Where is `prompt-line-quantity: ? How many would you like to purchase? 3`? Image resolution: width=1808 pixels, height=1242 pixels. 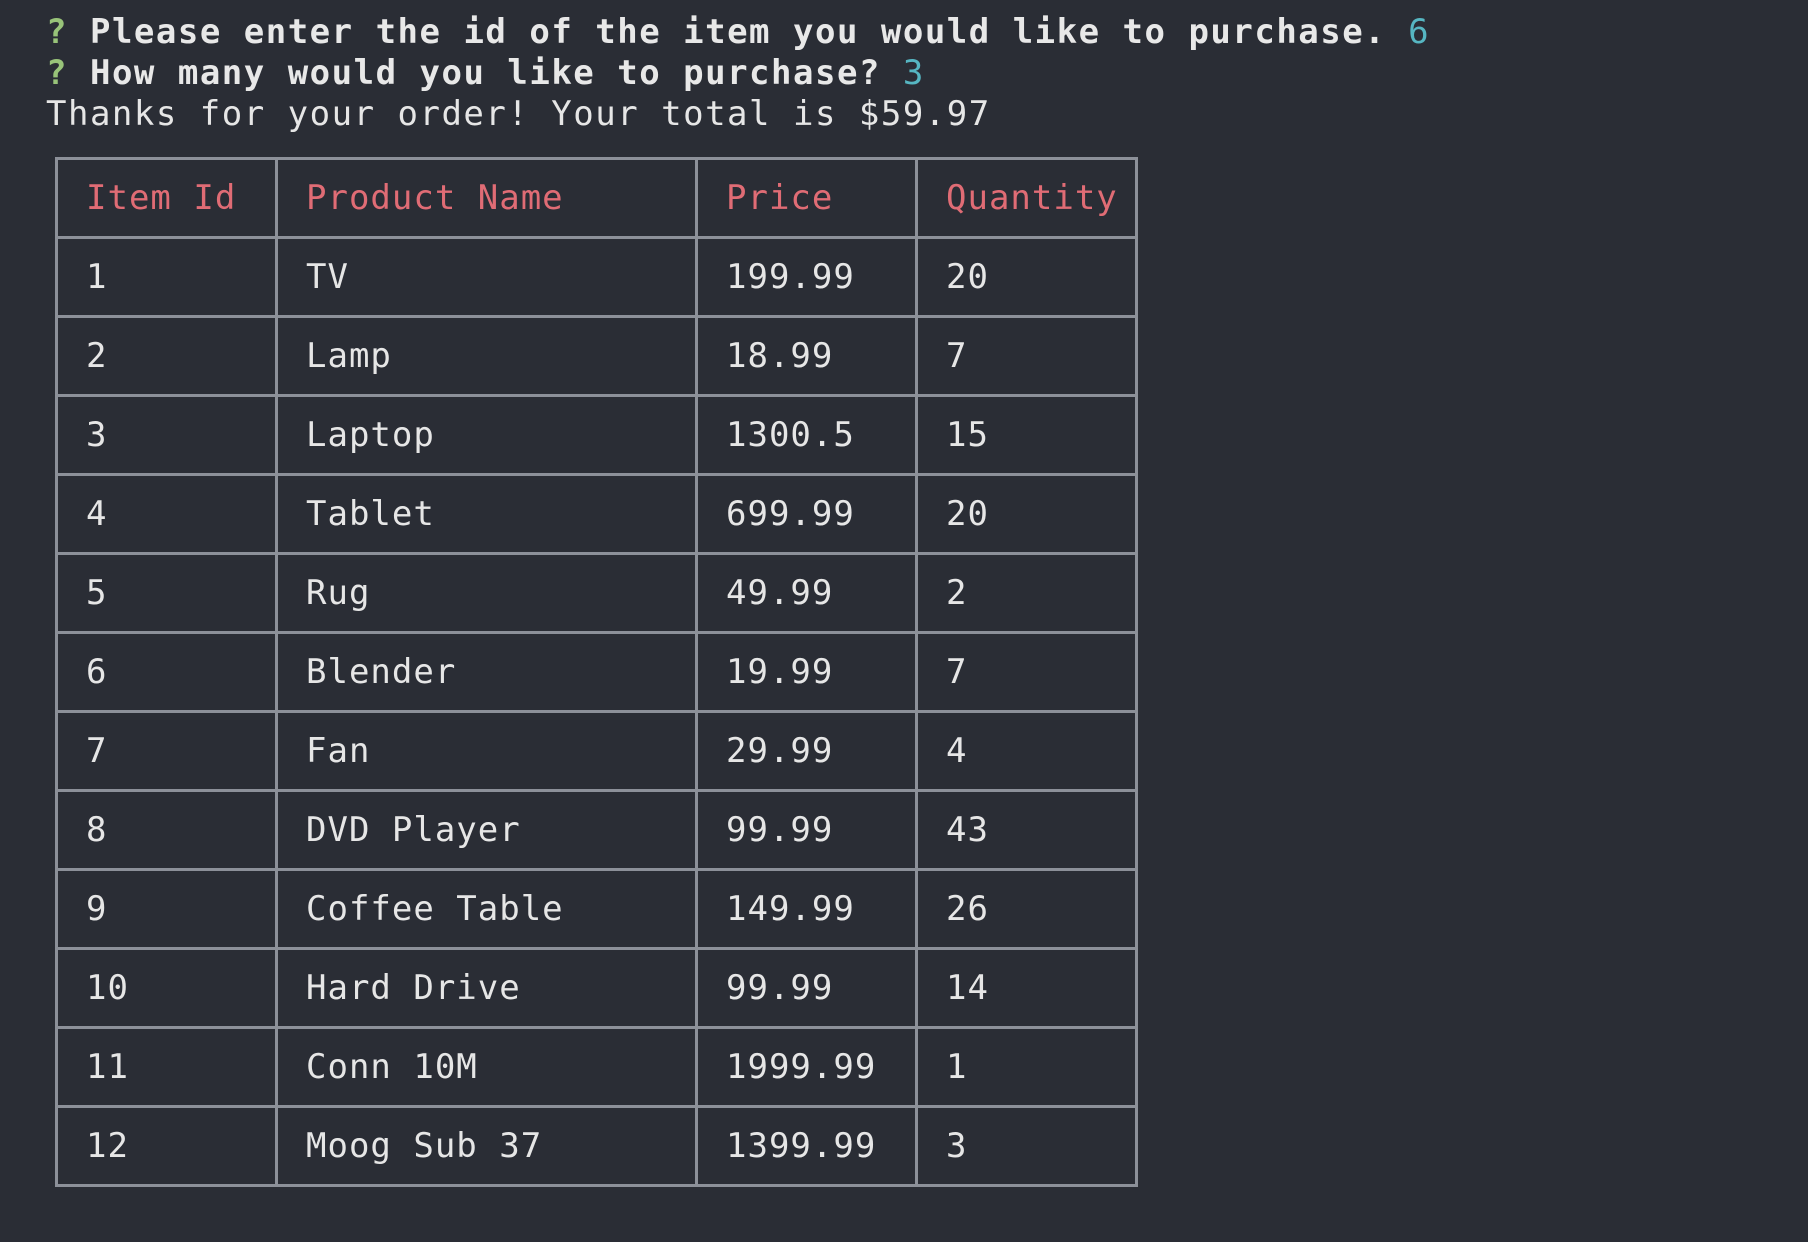 prompt-line-quantity: ? How many would you like to purchase? 3 is located at coordinates (916, 73).